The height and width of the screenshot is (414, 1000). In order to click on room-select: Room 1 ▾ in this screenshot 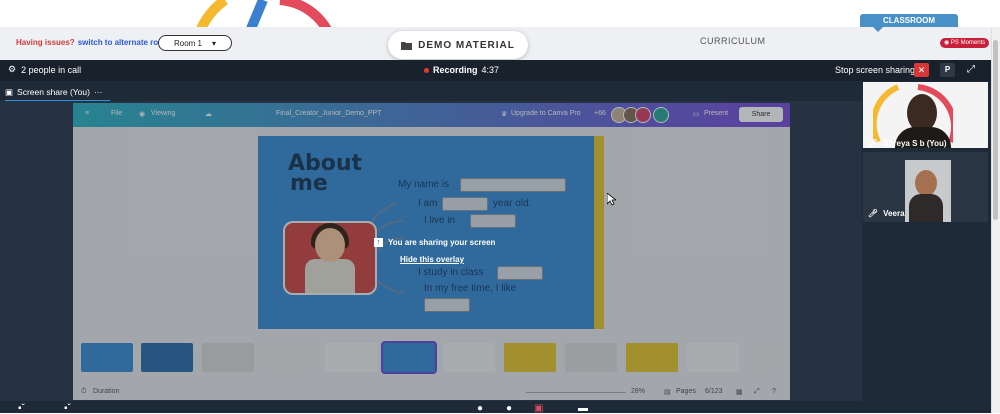, I will do `click(195, 43)`.